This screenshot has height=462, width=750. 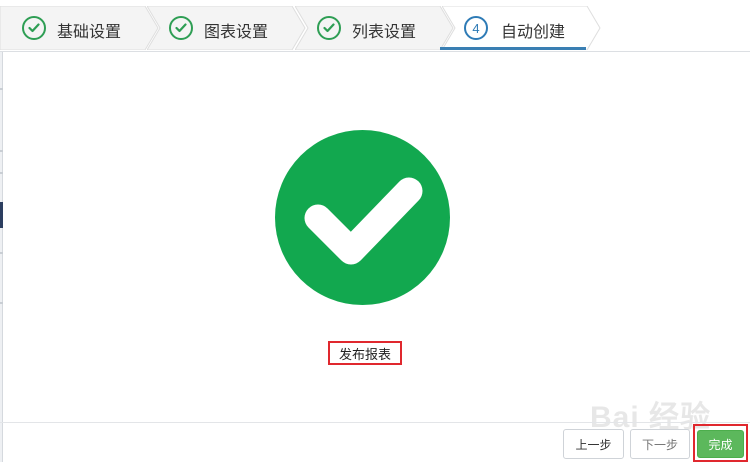 I want to click on finish-button: 完成, so click(x=720, y=444).